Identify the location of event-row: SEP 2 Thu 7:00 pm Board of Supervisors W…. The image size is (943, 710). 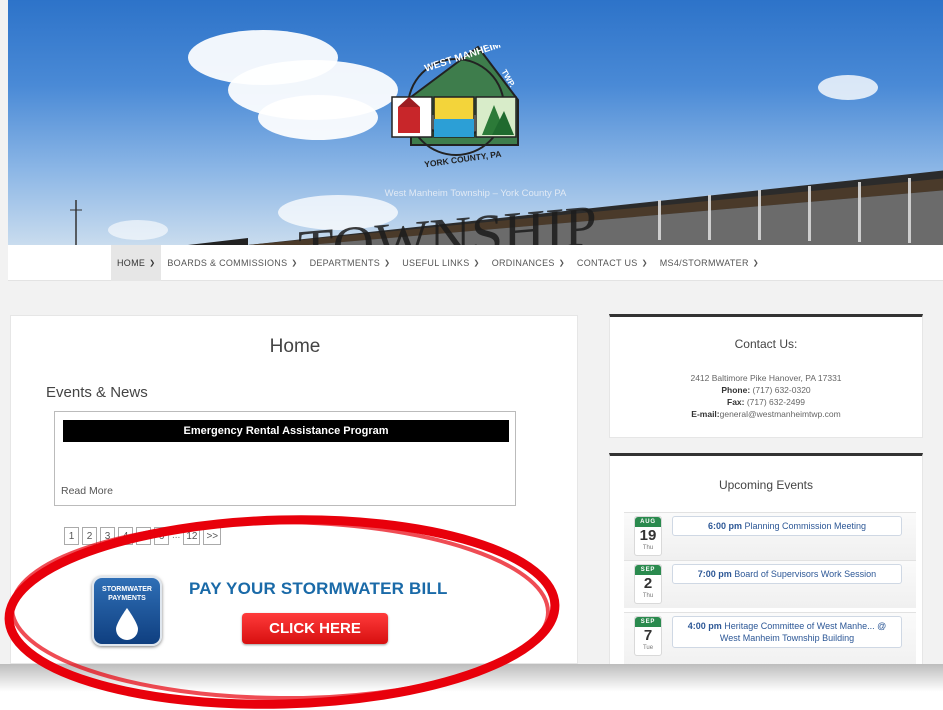
(770, 584).